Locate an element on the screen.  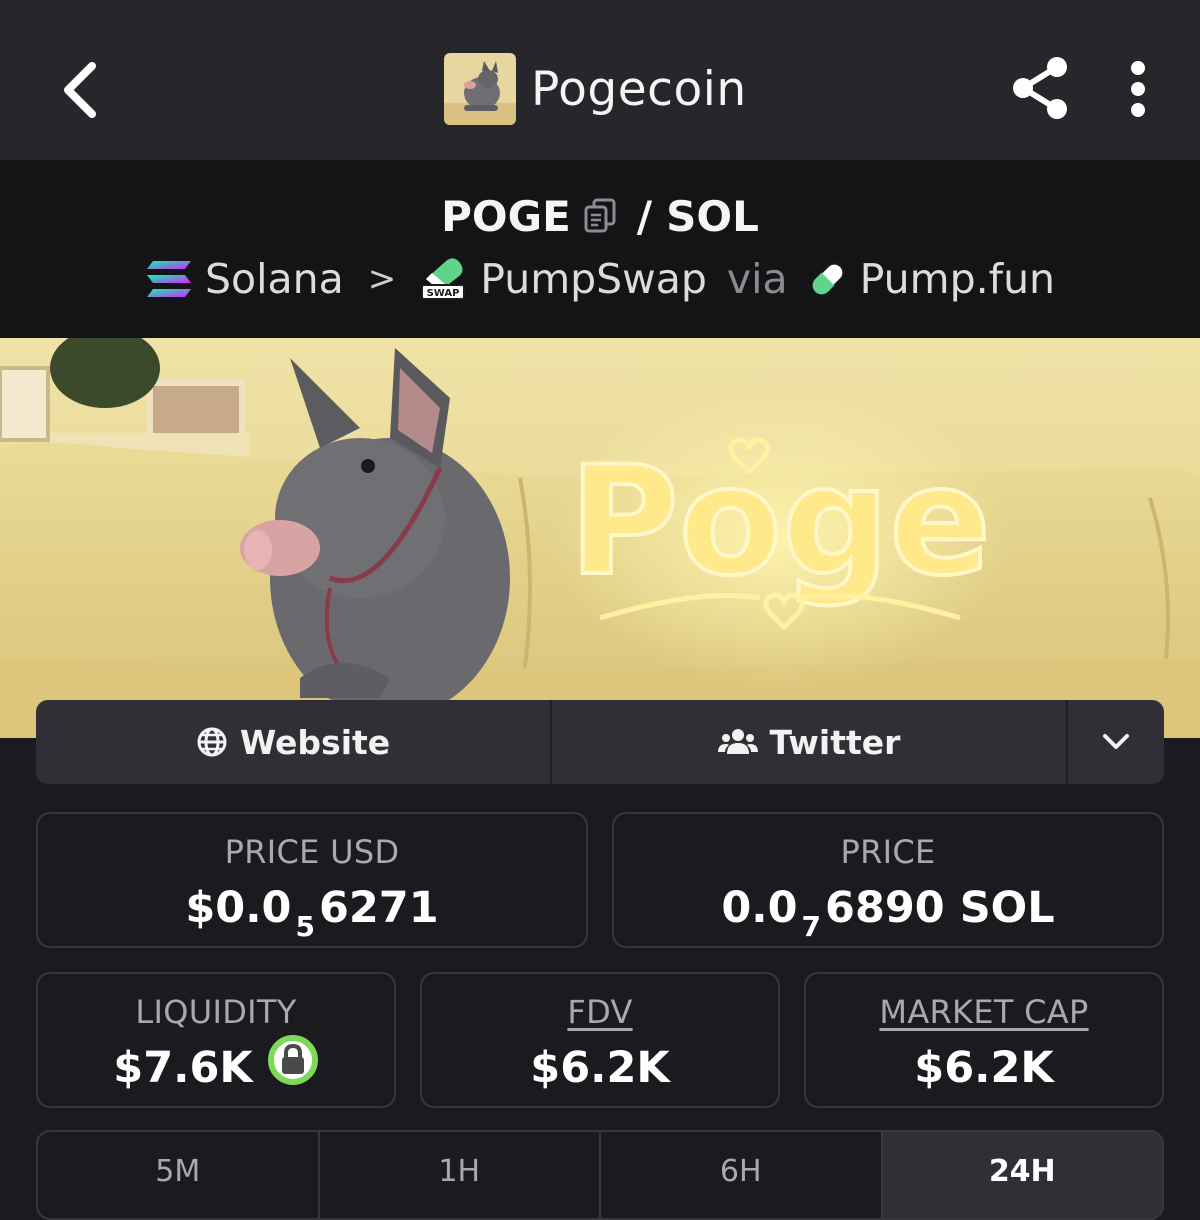
fdv-value: $6.2K is located at coordinates (600, 1068).